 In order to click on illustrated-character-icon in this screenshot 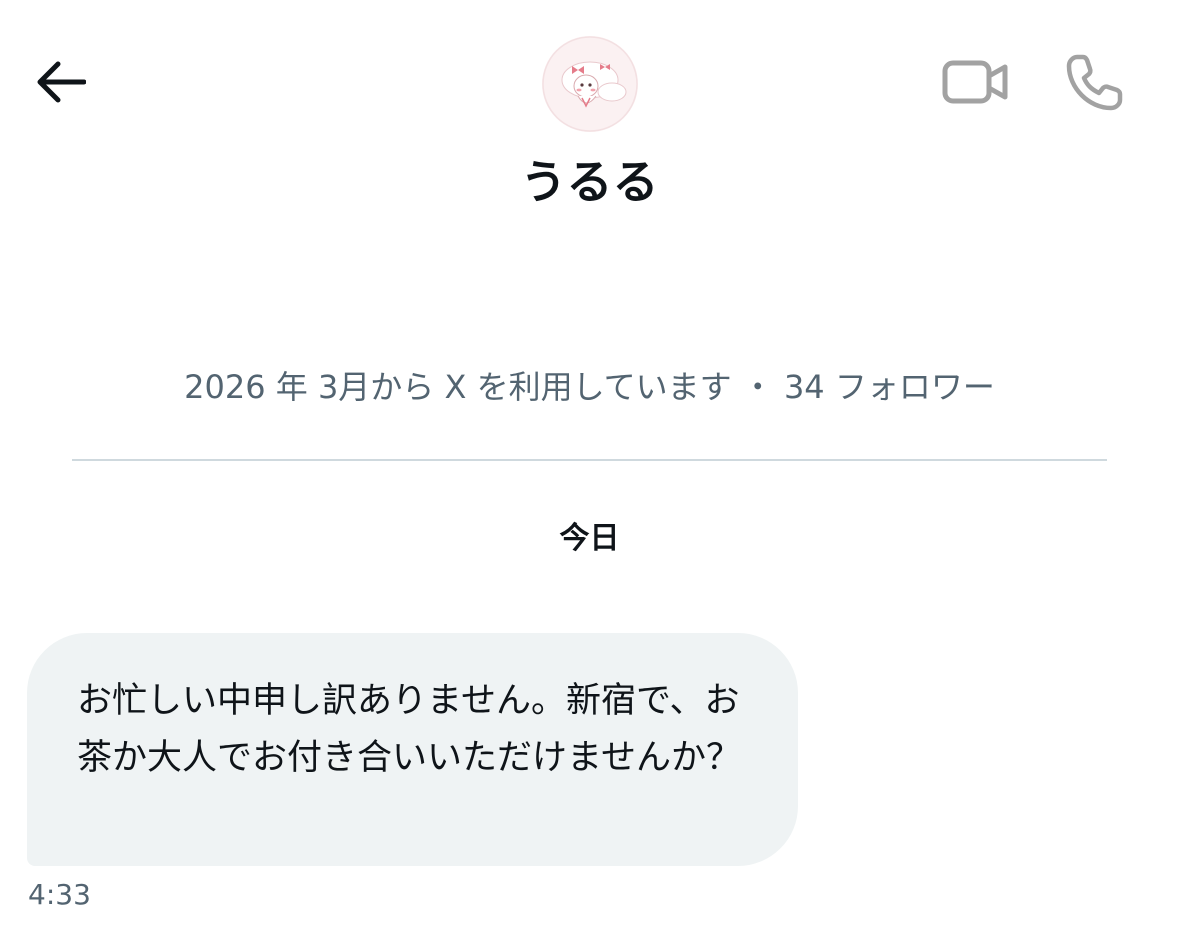, I will do `click(590, 84)`.